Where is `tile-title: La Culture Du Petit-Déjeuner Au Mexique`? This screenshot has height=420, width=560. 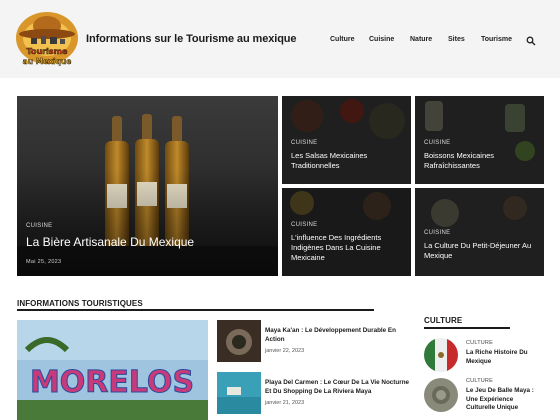 tile-title: La Culture Du Petit-Déjeuner Au Mexique is located at coordinates (480, 251).